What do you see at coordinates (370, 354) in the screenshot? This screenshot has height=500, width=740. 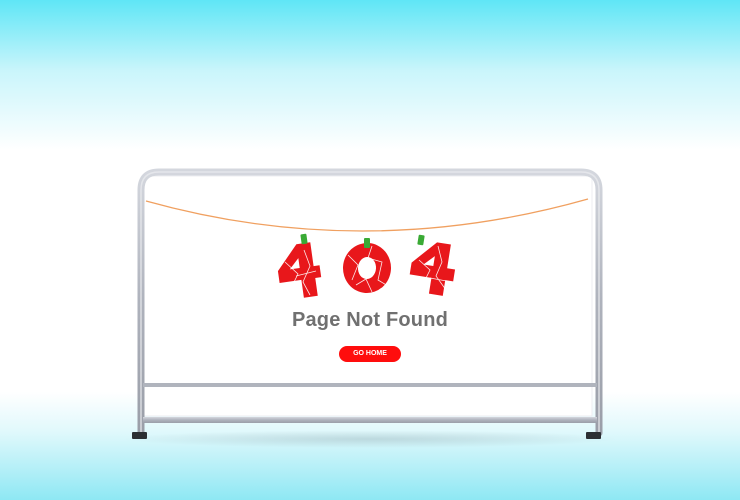 I see `go-home-button: GO HOME` at bounding box center [370, 354].